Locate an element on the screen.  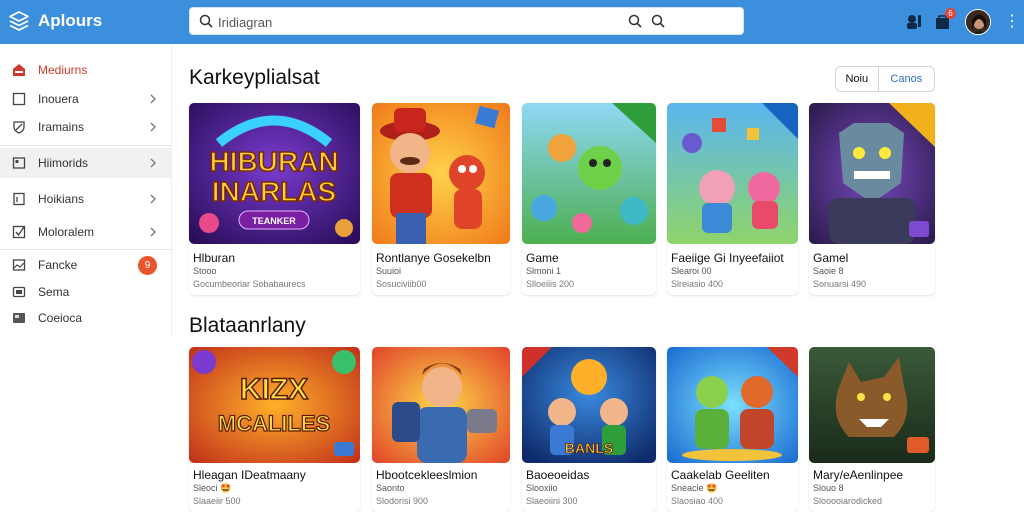
view-toggle: Noiu Canos is located at coordinates (885, 79).